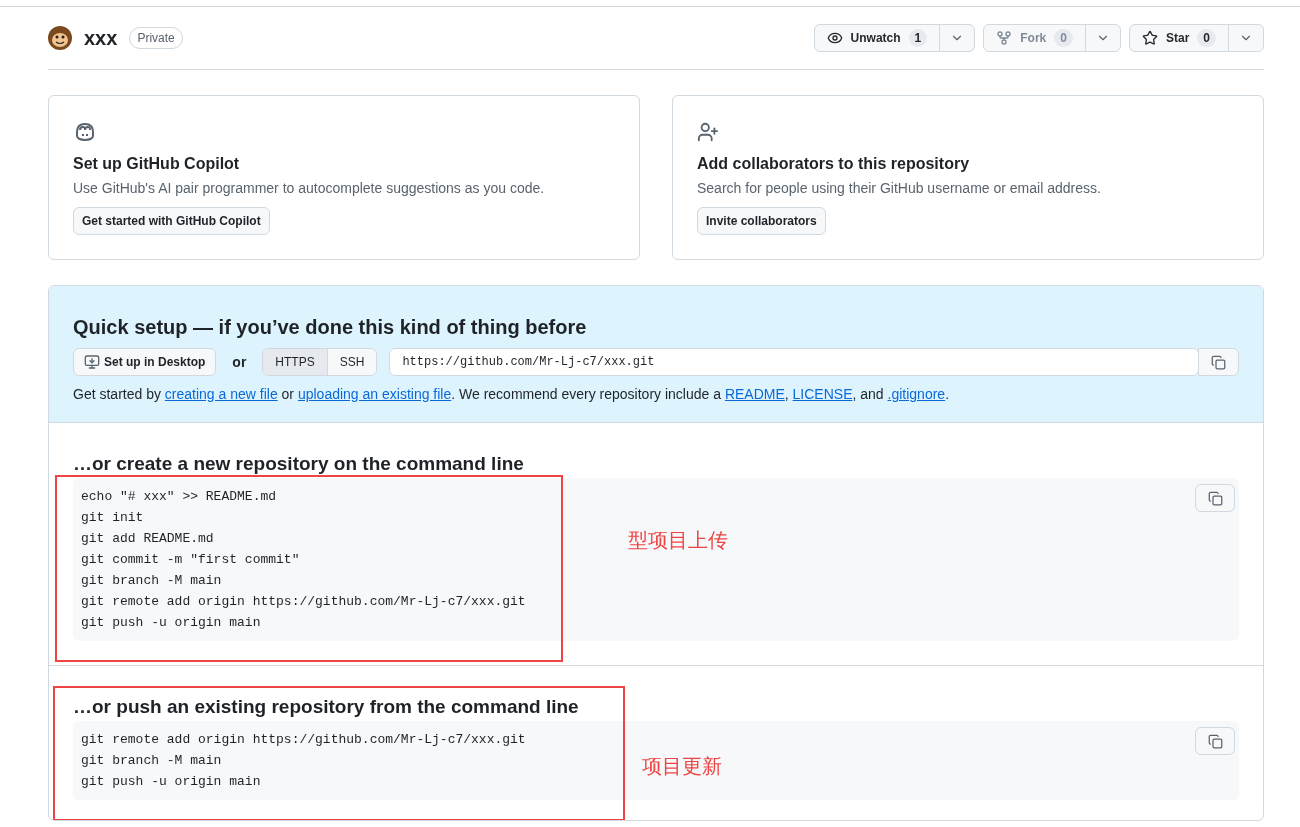  Describe the element at coordinates (190, 560) in the screenshot. I see `code-line: git commit -m "first commit"` at that location.